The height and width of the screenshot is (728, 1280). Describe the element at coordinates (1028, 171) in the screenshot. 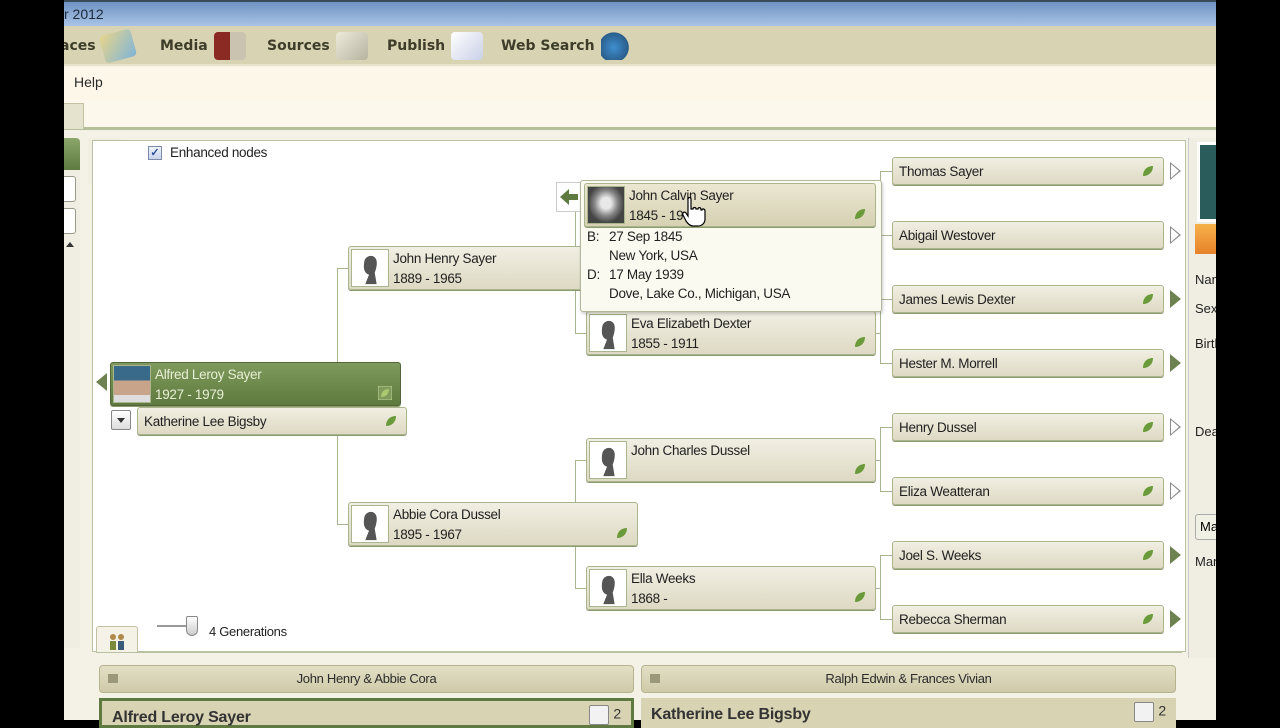

I see `great-grandparent-node: Thomas Sayer` at that location.